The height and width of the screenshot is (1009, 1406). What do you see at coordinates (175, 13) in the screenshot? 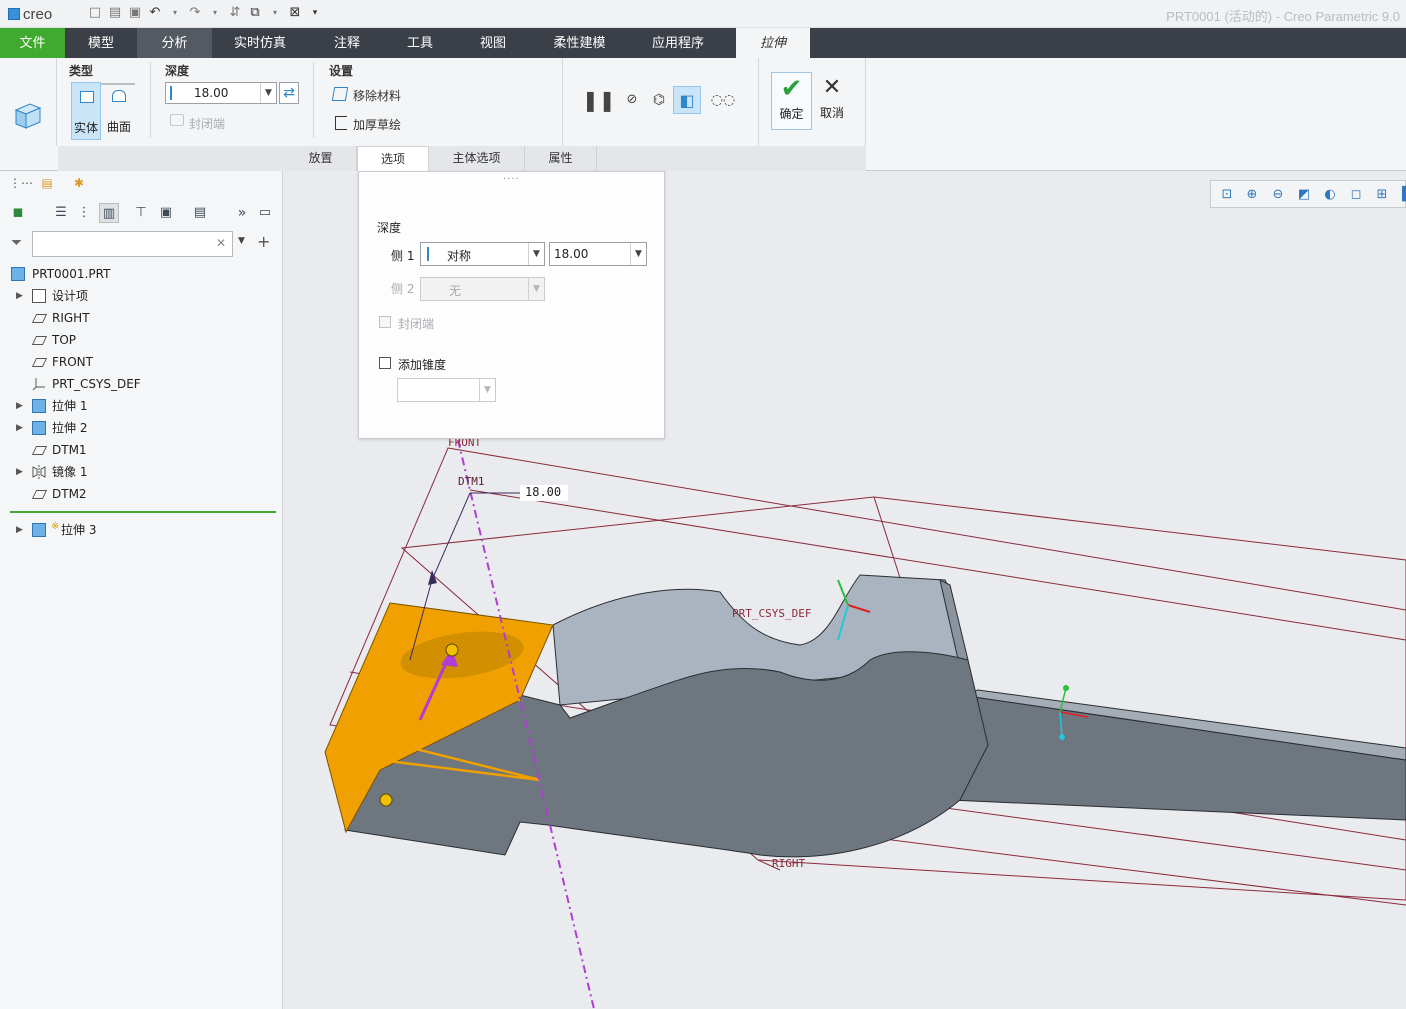
I see `undo-dropdown-icon: ▾` at bounding box center [175, 13].